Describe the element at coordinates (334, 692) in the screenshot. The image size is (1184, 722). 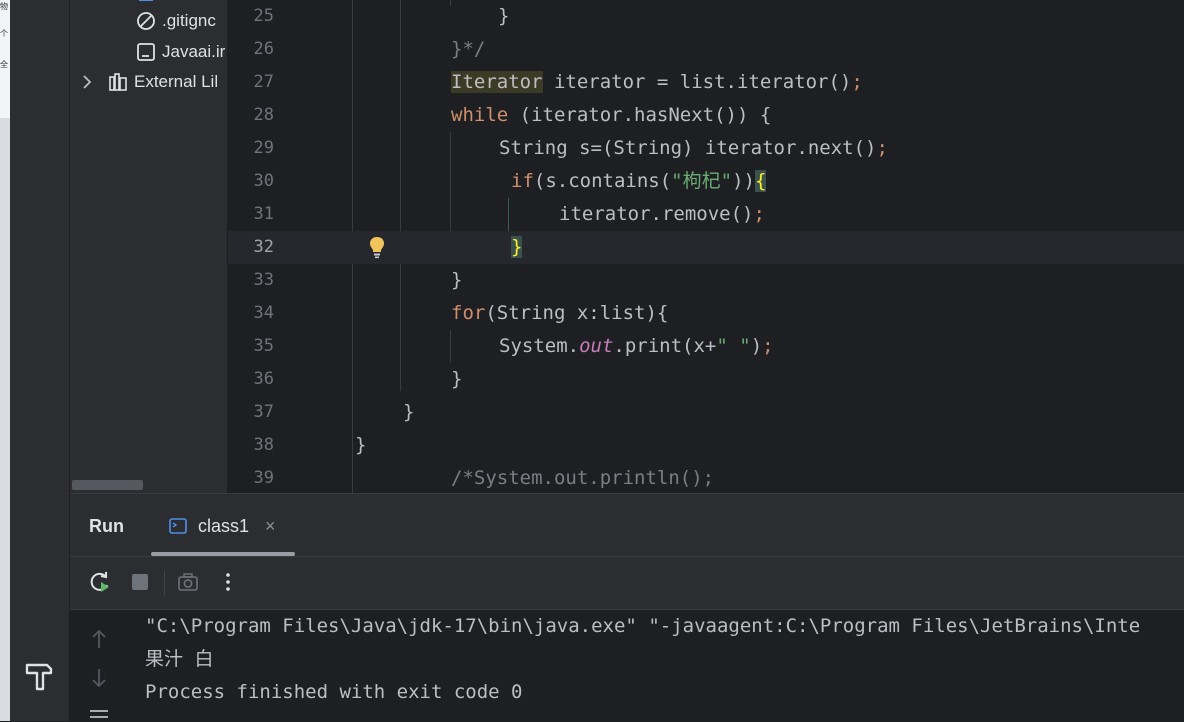
I see `console-line-exit: Process finished with exit code 0` at that location.